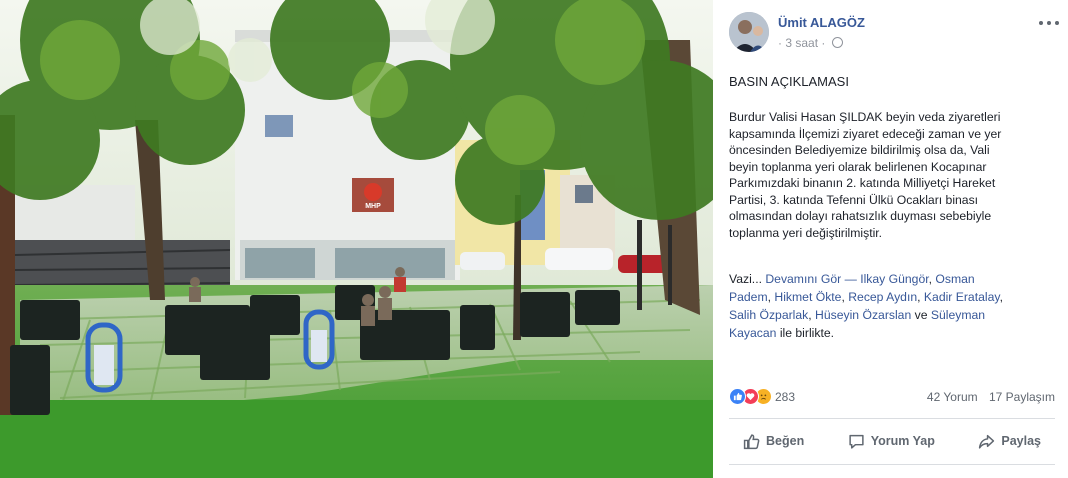  I want to click on tags-and: ve, so click(921, 315).